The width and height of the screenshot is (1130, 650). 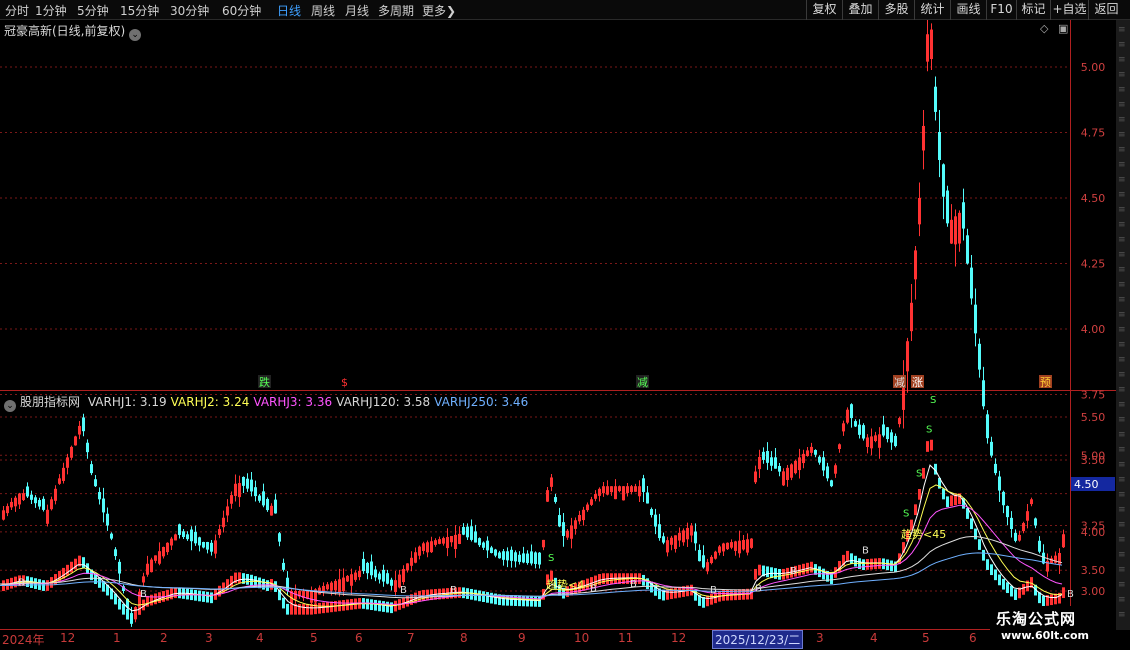 What do you see at coordinates (139, 10) in the screenshot?
I see `timeframe-tab: 15分钟` at bounding box center [139, 10].